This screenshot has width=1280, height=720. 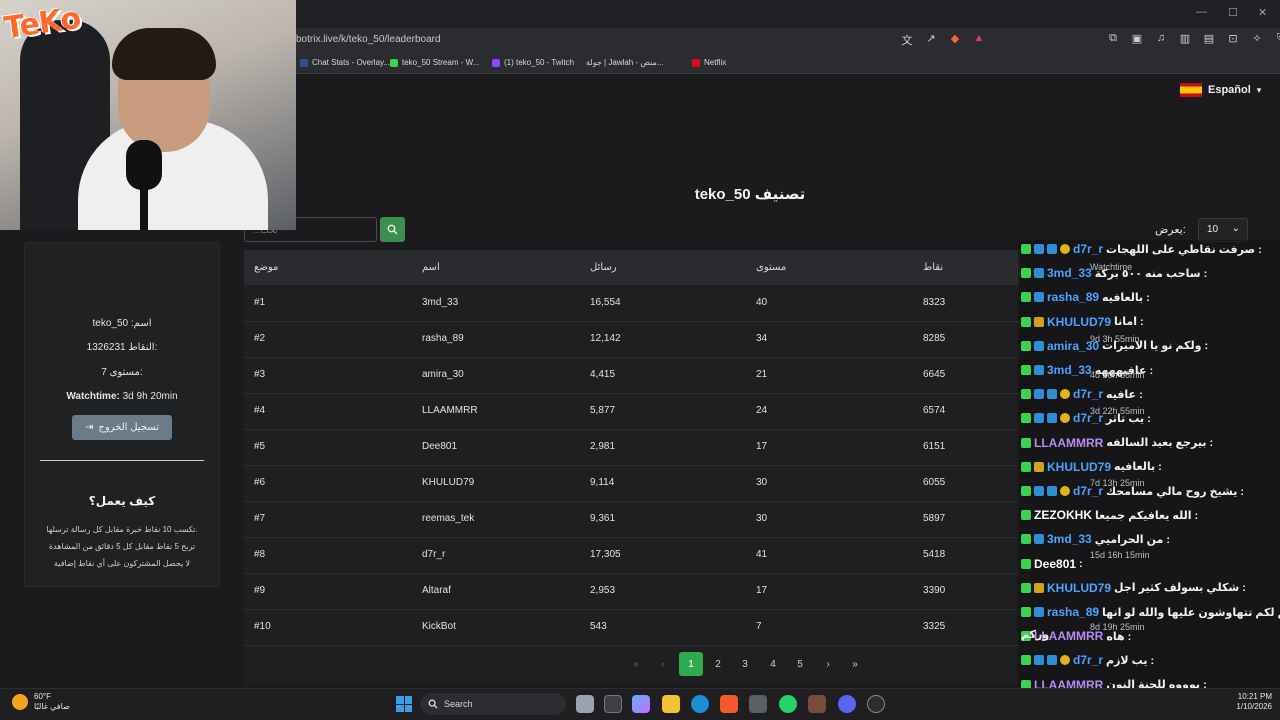 What do you see at coordinates (1184, 249) in the screenshot?
I see `chat-text: صرفت نقاطي على اللهجات :` at bounding box center [1184, 249].